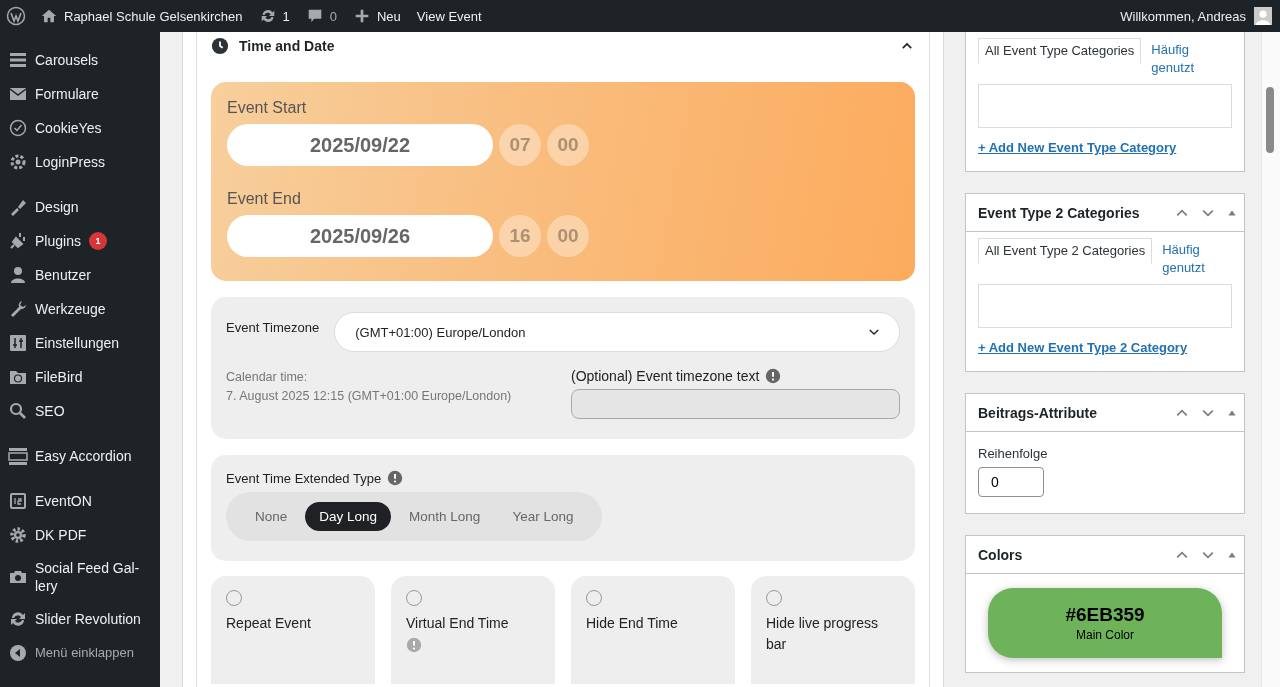  I want to click on panel-title: Event Type 2 Categories, so click(1059, 212).